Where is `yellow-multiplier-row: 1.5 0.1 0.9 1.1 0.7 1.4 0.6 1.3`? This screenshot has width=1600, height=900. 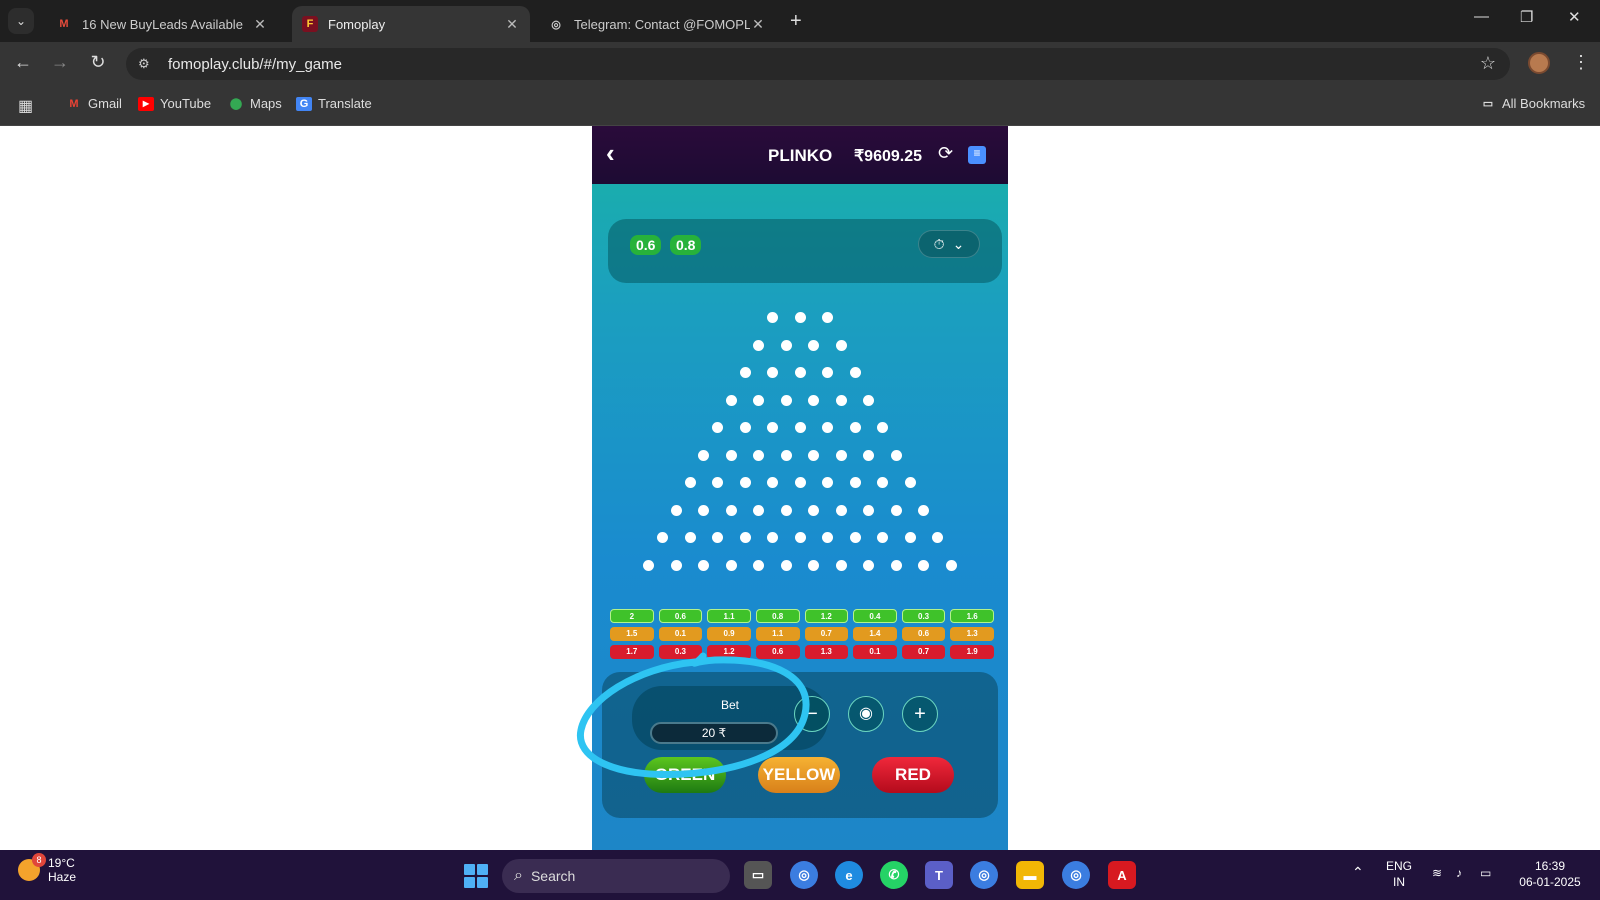 yellow-multiplier-row: 1.5 0.1 0.9 1.1 0.7 1.4 0.6 1.3 is located at coordinates (802, 634).